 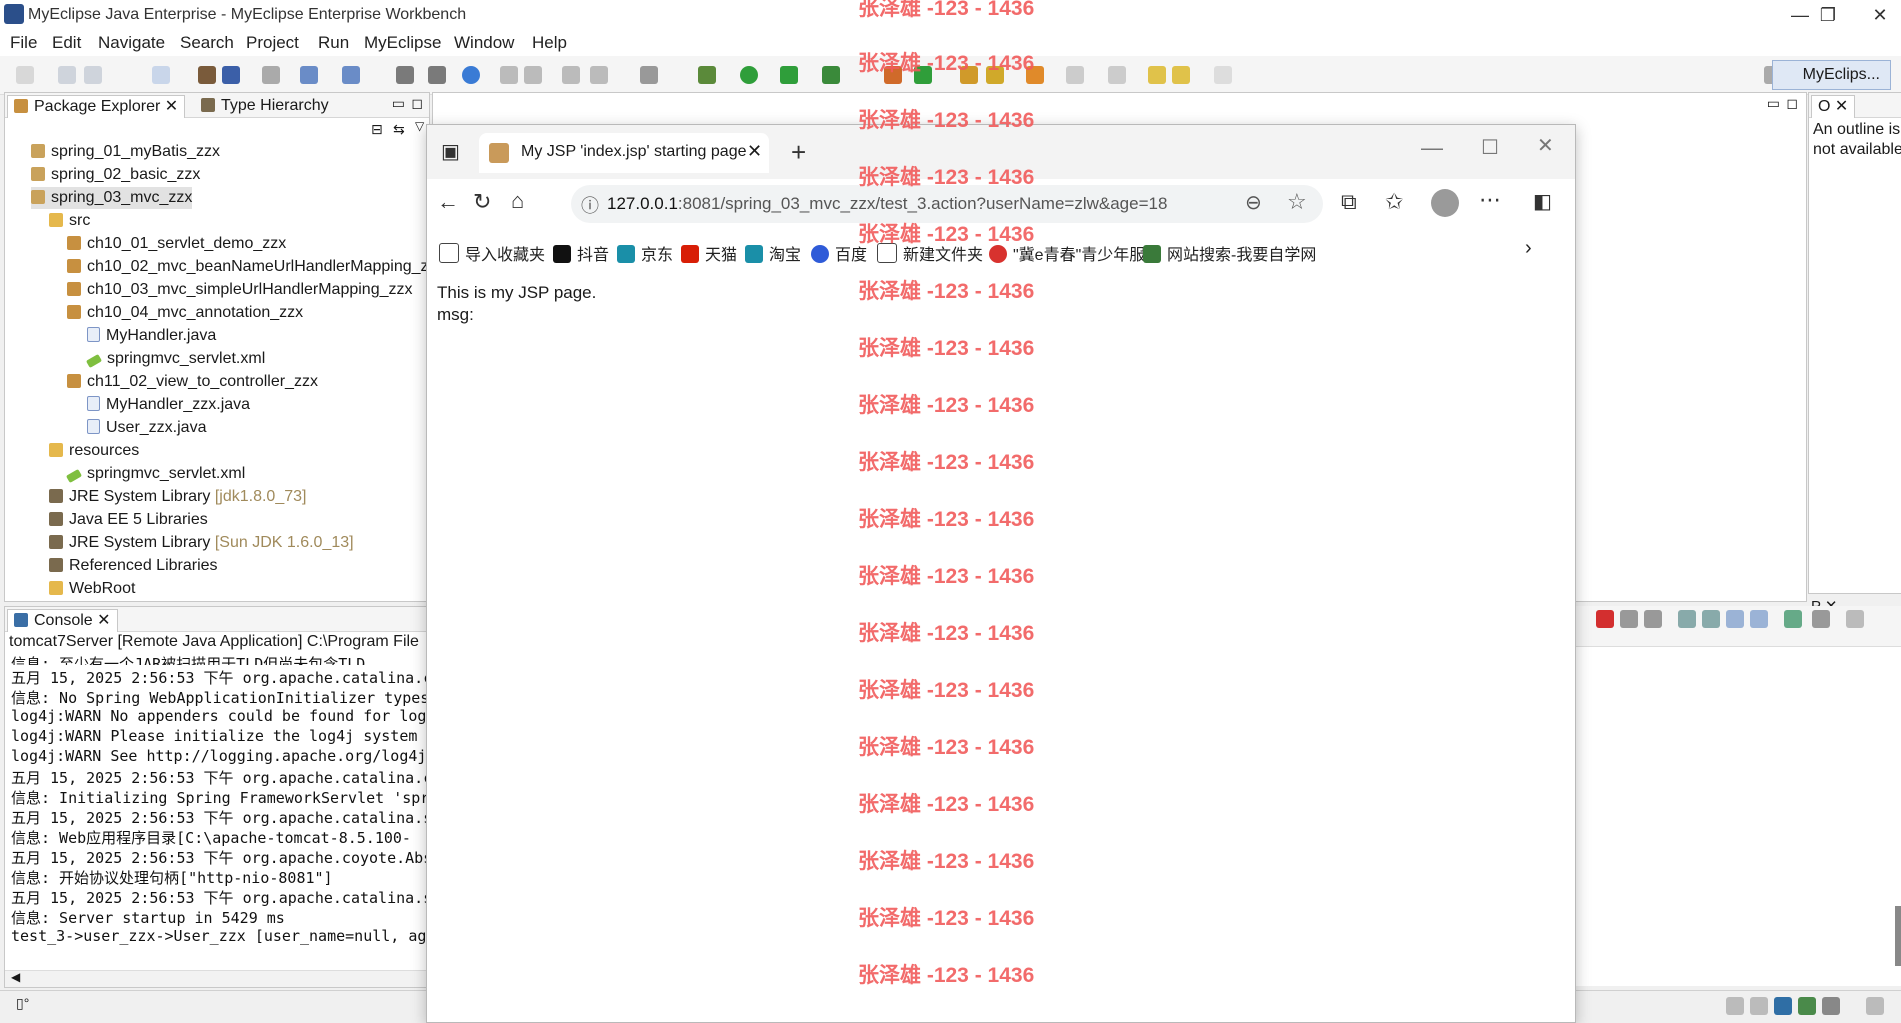 What do you see at coordinates (333, 43) in the screenshot?
I see `menu-run: Run` at bounding box center [333, 43].